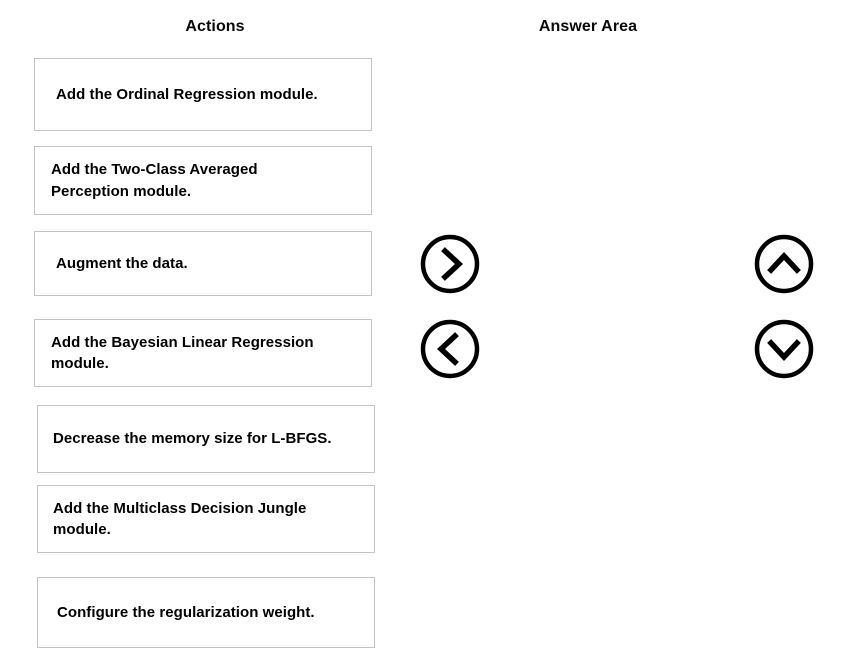  Describe the element at coordinates (192, 439) in the screenshot. I see `action-card-label: Decrease the memory size for L-BFGS.` at that location.